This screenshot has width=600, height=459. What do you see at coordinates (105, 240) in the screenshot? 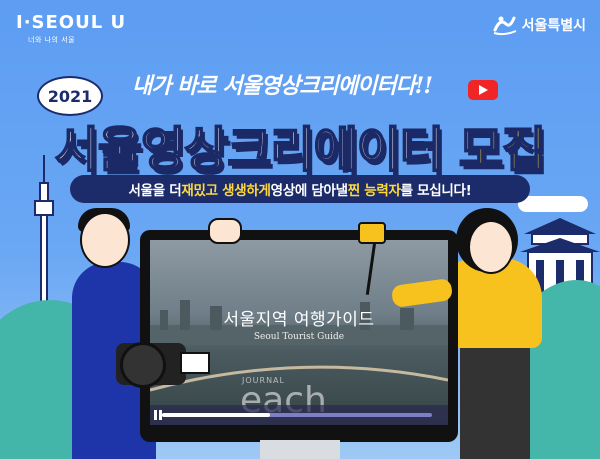
I see `man-head` at bounding box center [105, 240].